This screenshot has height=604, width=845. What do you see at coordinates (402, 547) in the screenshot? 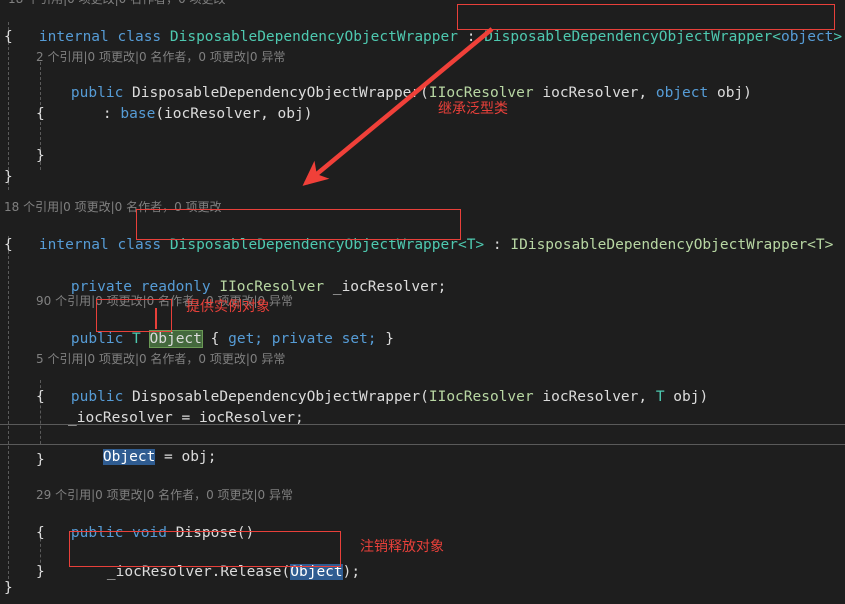
I see `annotation-text-dispose-object: 注销释放对象` at bounding box center [402, 547].